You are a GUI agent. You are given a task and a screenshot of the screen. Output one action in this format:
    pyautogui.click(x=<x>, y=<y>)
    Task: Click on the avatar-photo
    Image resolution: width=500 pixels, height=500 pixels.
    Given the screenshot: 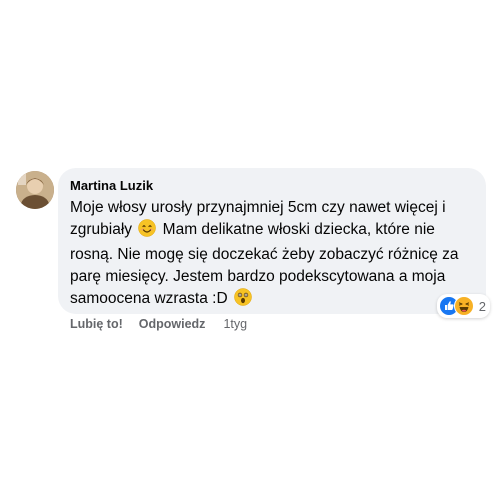 What is the action you would take?
    pyautogui.click(x=35, y=190)
    